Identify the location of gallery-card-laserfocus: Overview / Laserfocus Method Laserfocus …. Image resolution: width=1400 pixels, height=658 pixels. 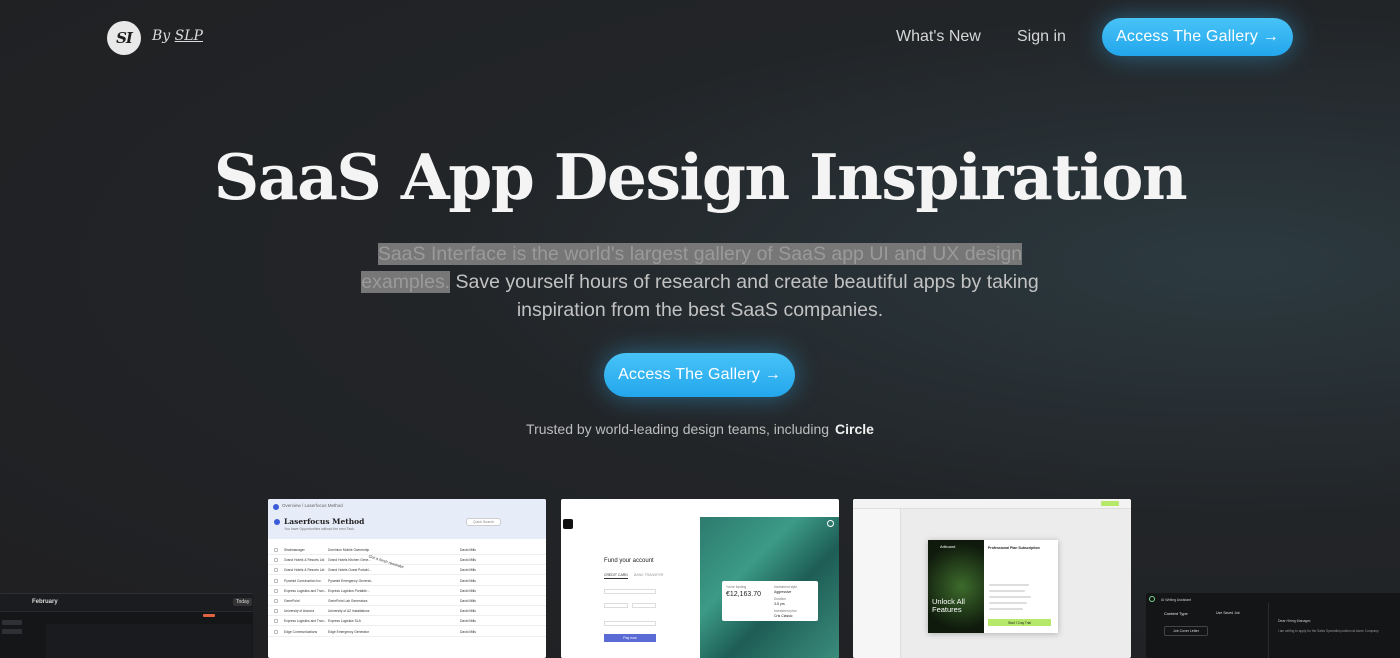
(407, 578).